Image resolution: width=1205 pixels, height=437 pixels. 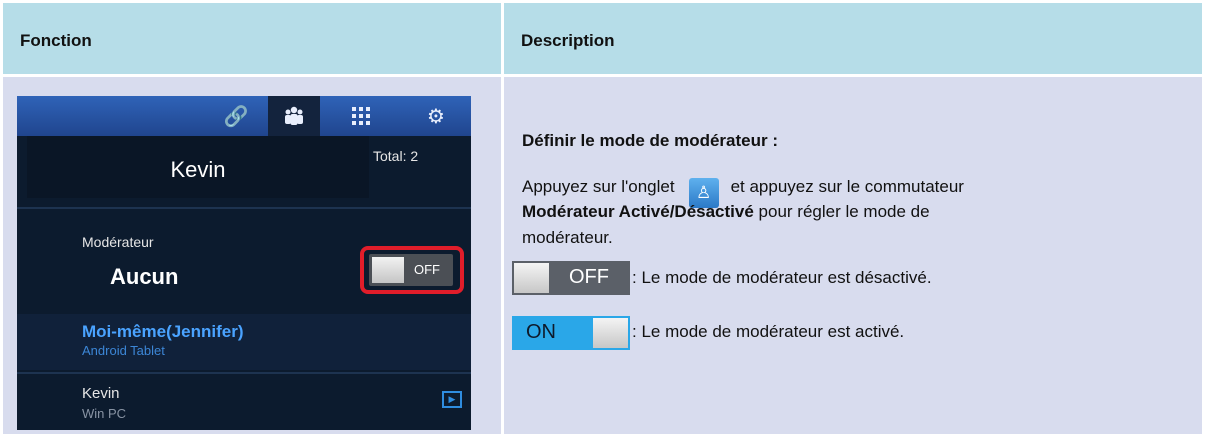 What do you see at coordinates (427, 269) in the screenshot?
I see `toggle-state: OFF` at bounding box center [427, 269].